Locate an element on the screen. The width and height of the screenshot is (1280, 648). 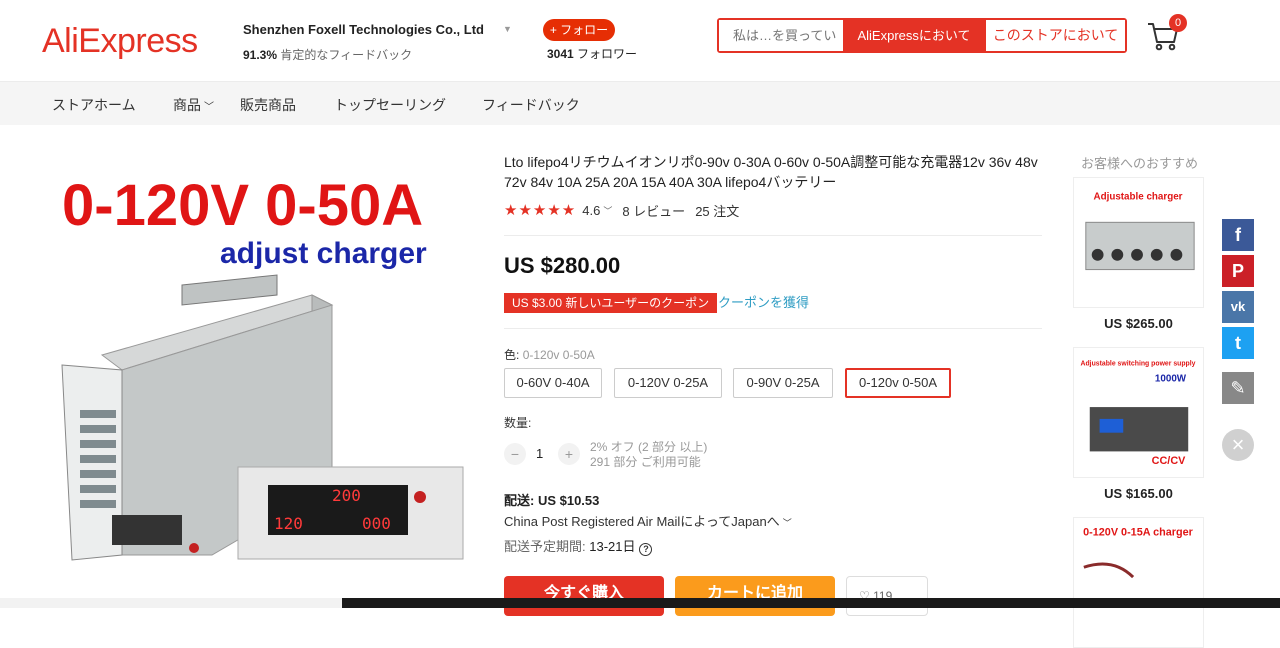
rating-value: 4.6 is located at coordinates (591, 210).